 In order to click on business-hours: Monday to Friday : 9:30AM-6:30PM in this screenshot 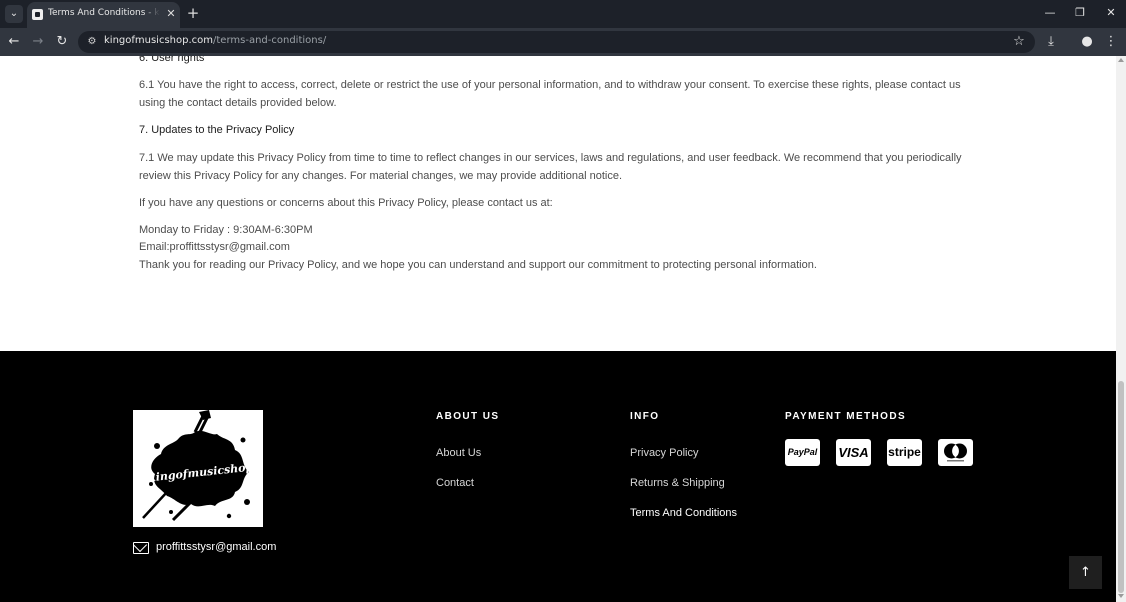, I will do `click(226, 230)`.